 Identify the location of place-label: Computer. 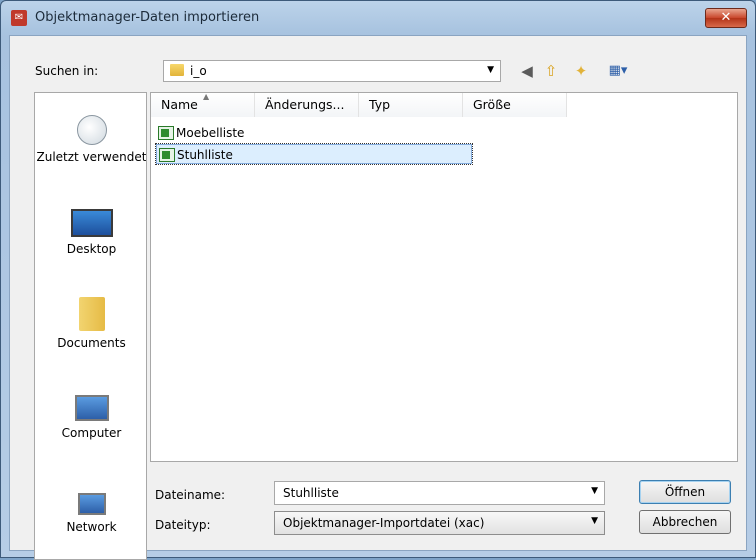
(91, 433).